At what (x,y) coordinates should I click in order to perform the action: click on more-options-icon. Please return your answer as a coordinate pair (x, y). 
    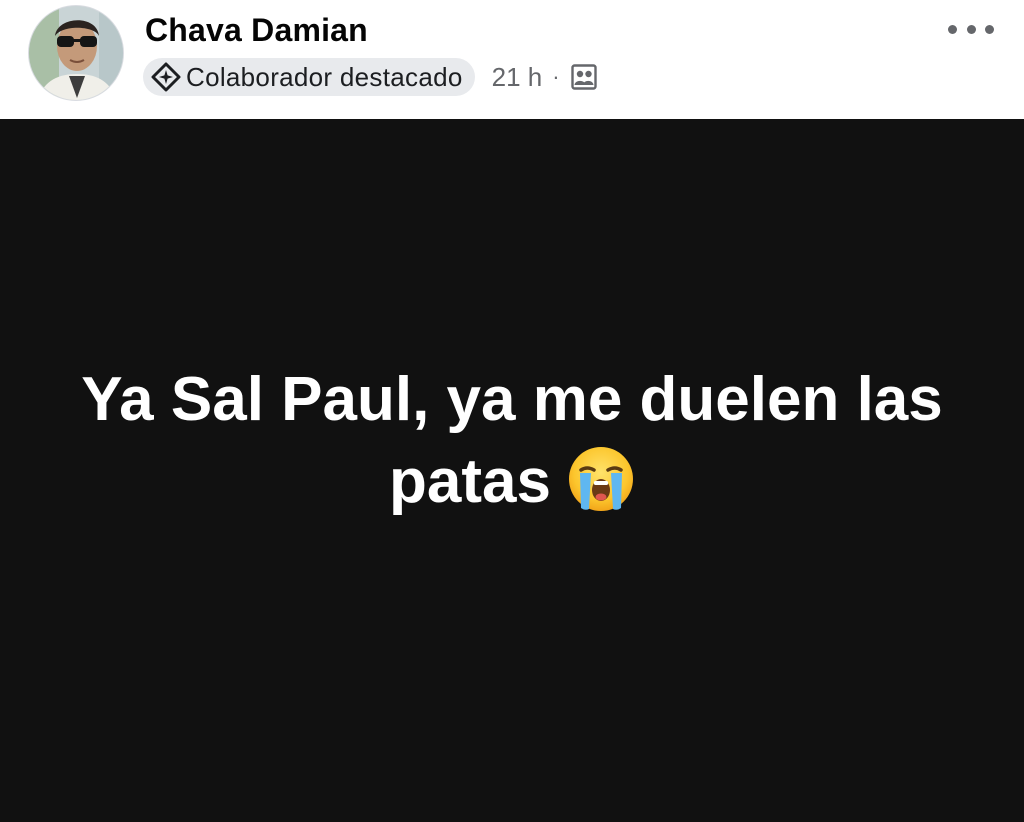
    Looking at the image, I should click on (971, 29).